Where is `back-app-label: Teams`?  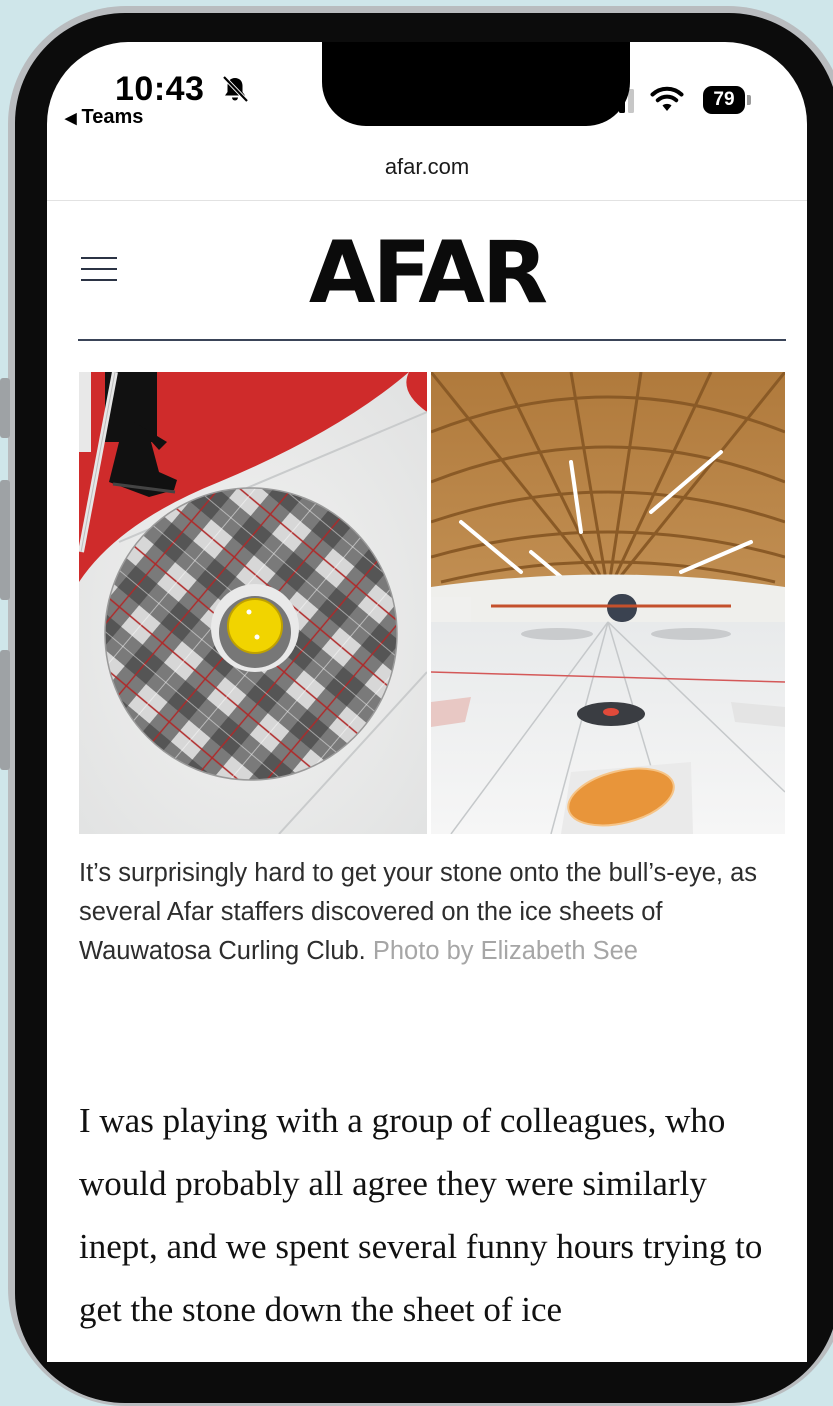
back-app-label: Teams is located at coordinates (112, 117).